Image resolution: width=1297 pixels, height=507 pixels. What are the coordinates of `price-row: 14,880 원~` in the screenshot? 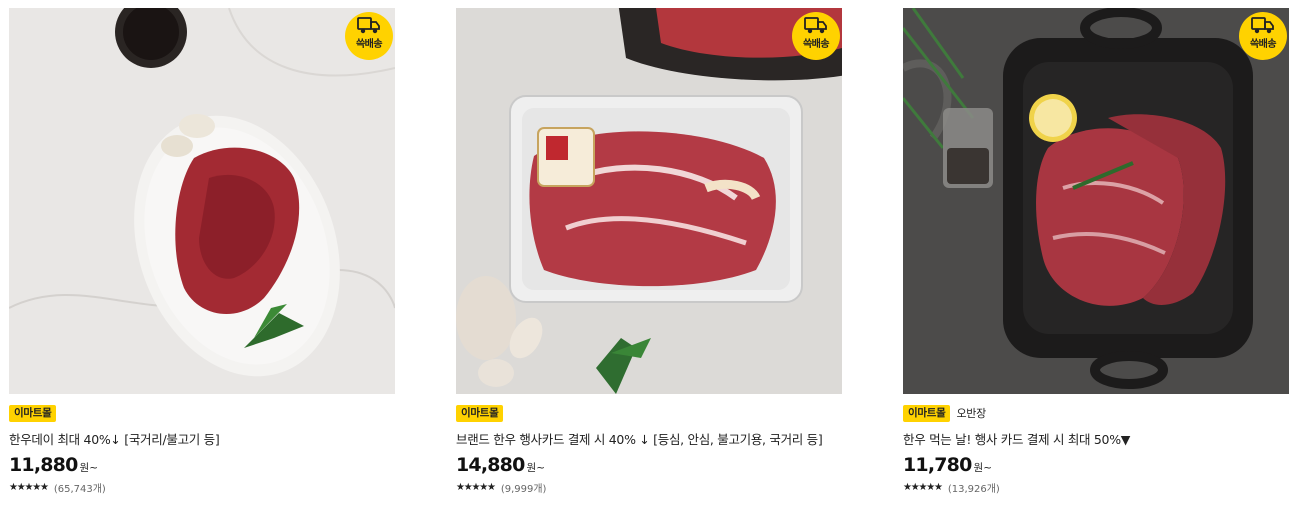 It's located at (649, 465).